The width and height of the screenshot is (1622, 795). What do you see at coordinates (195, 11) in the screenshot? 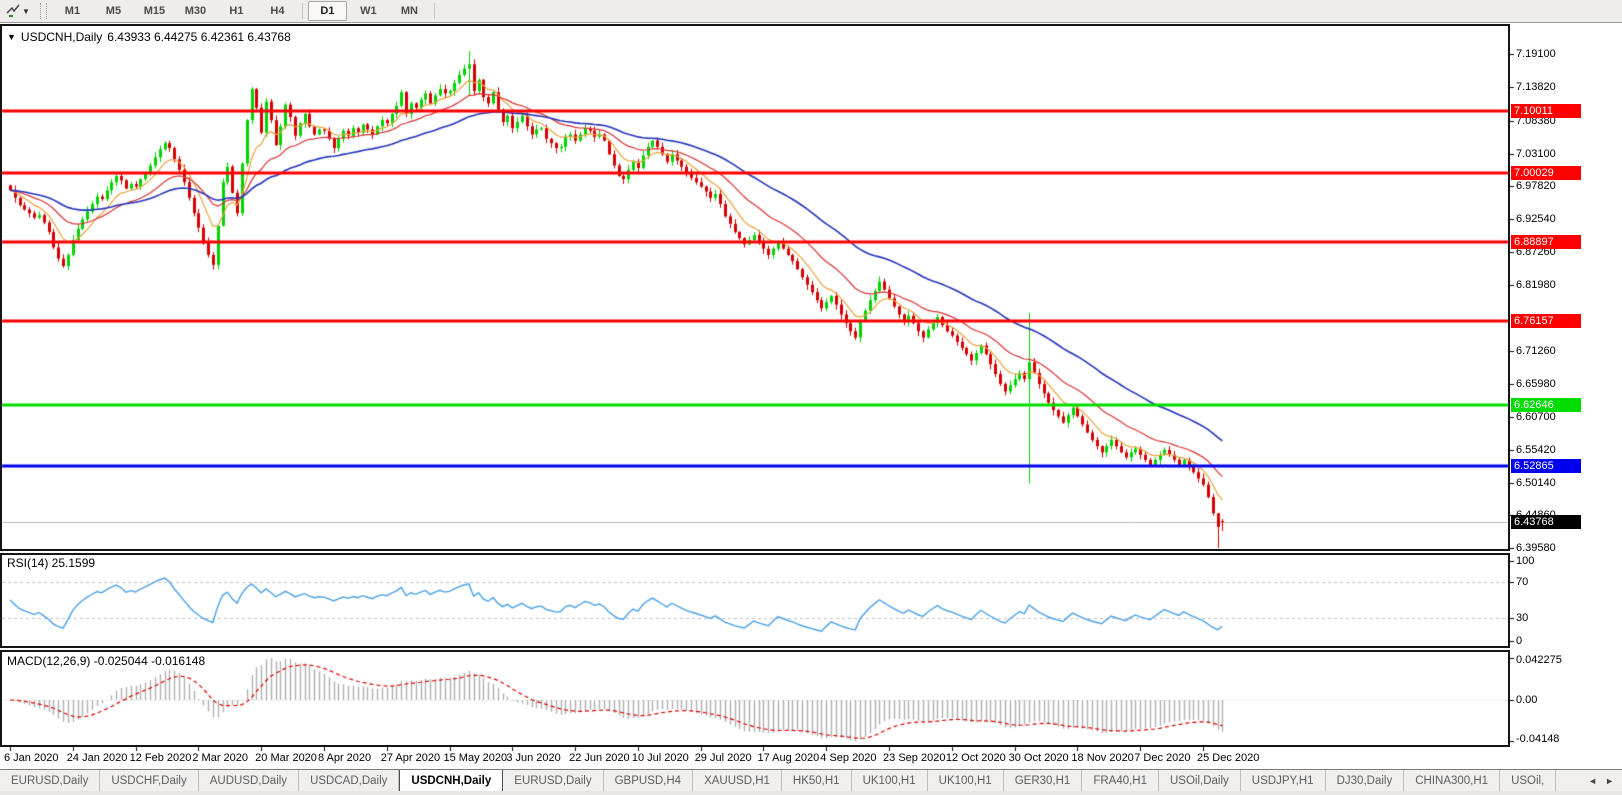
I see `timeframe-button-M30: M30` at bounding box center [195, 11].